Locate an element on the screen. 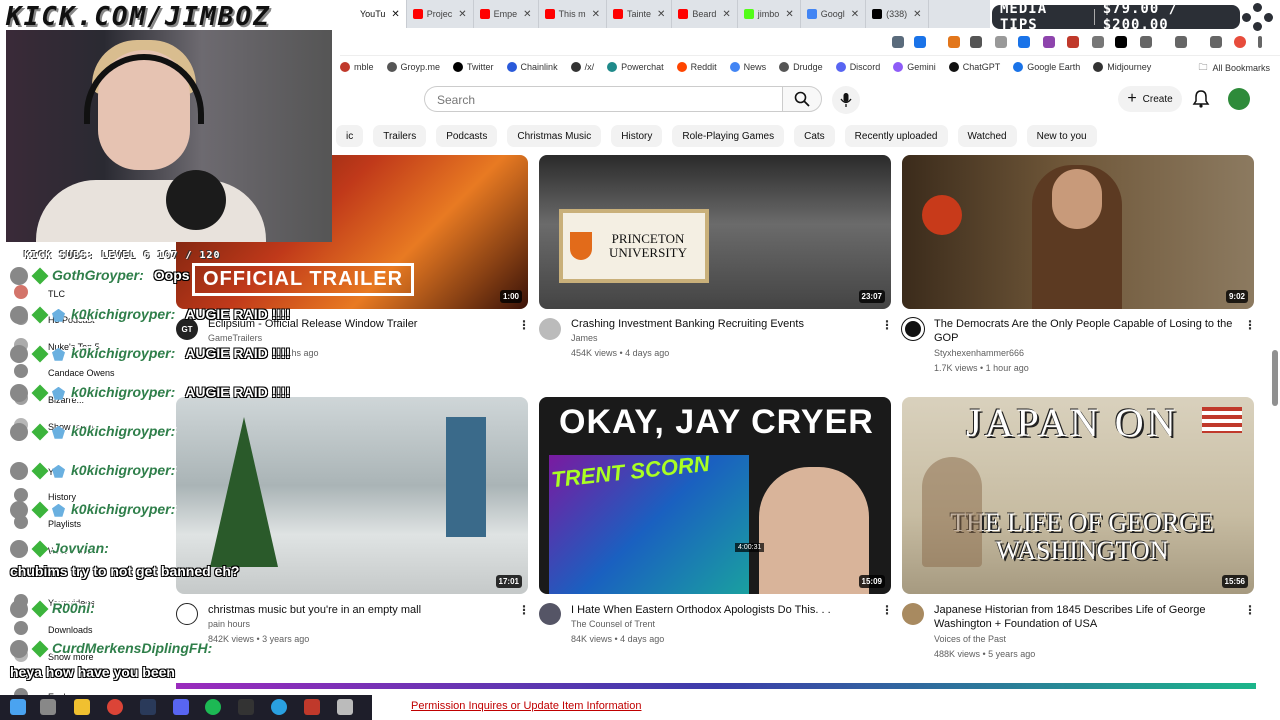  cast-icon is located at coordinates (898, 42).